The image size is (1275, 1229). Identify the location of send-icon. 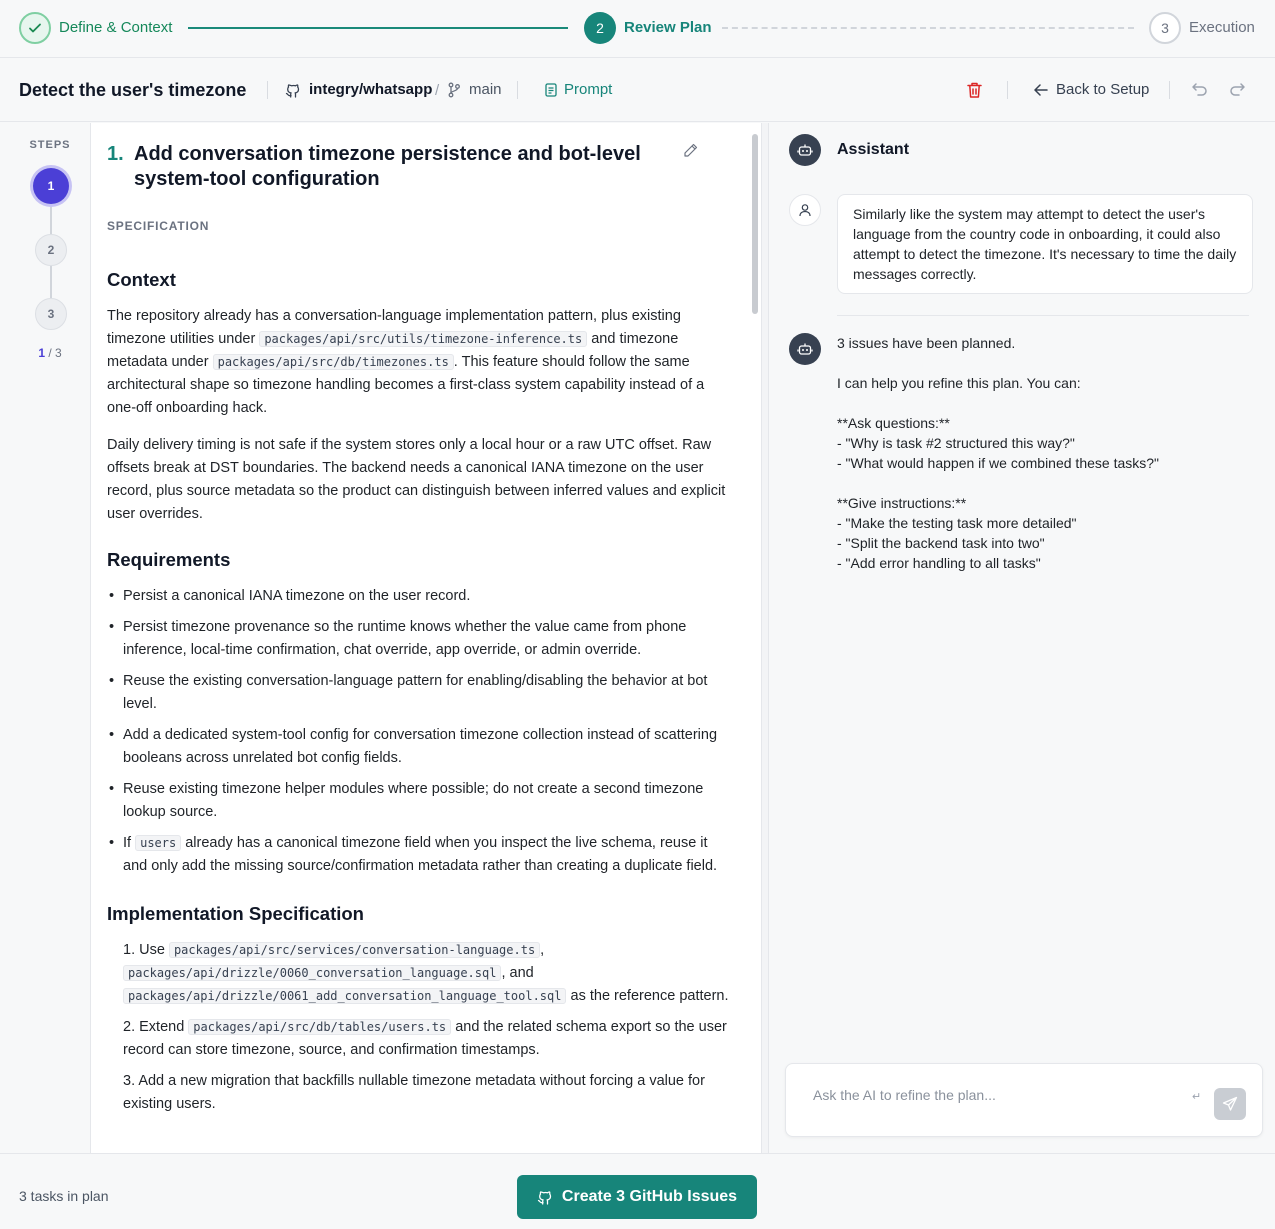
(1230, 1103).